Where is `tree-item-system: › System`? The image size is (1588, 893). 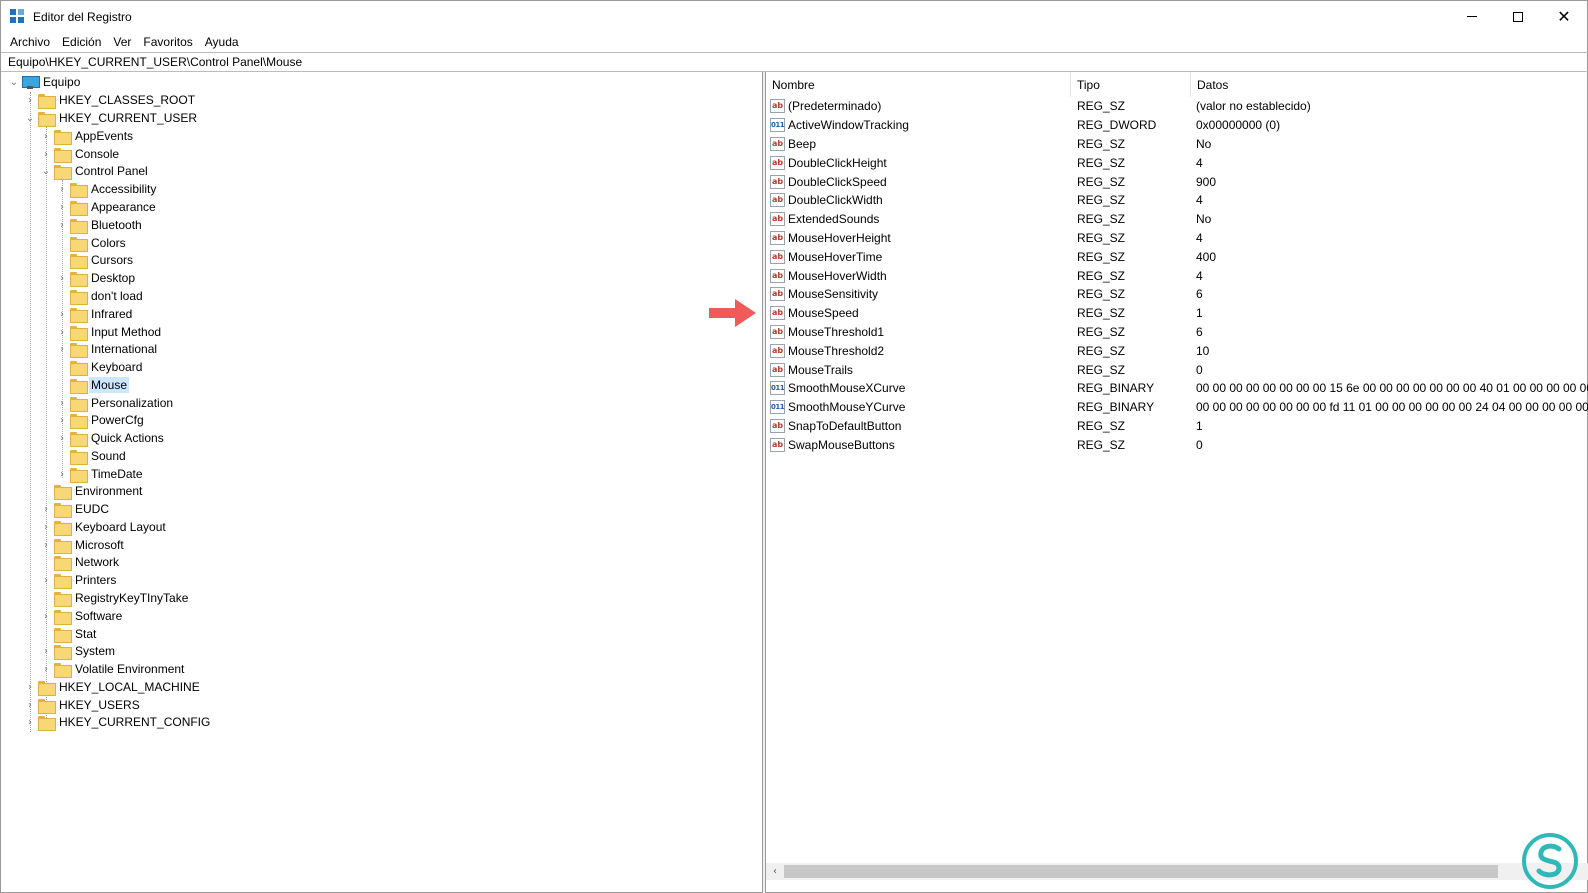
tree-item-system: › System is located at coordinates (78, 651).